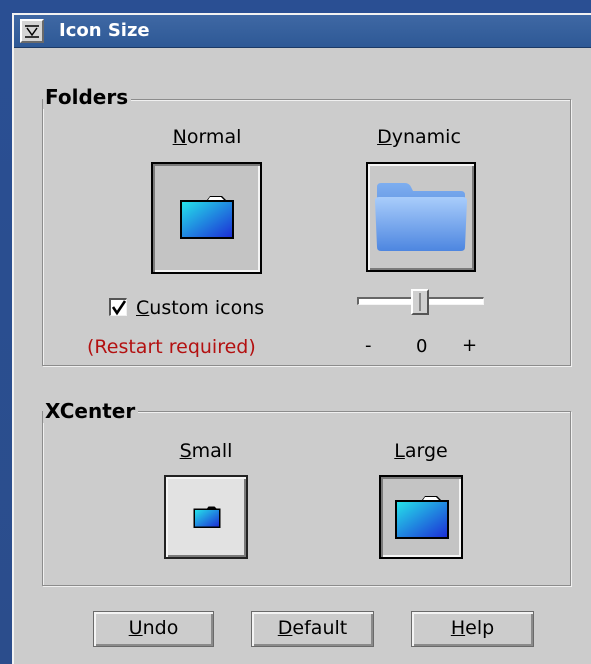 The height and width of the screenshot is (664, 591). I want to click on xcenter-group-label: XCenter, so click(91, 411).